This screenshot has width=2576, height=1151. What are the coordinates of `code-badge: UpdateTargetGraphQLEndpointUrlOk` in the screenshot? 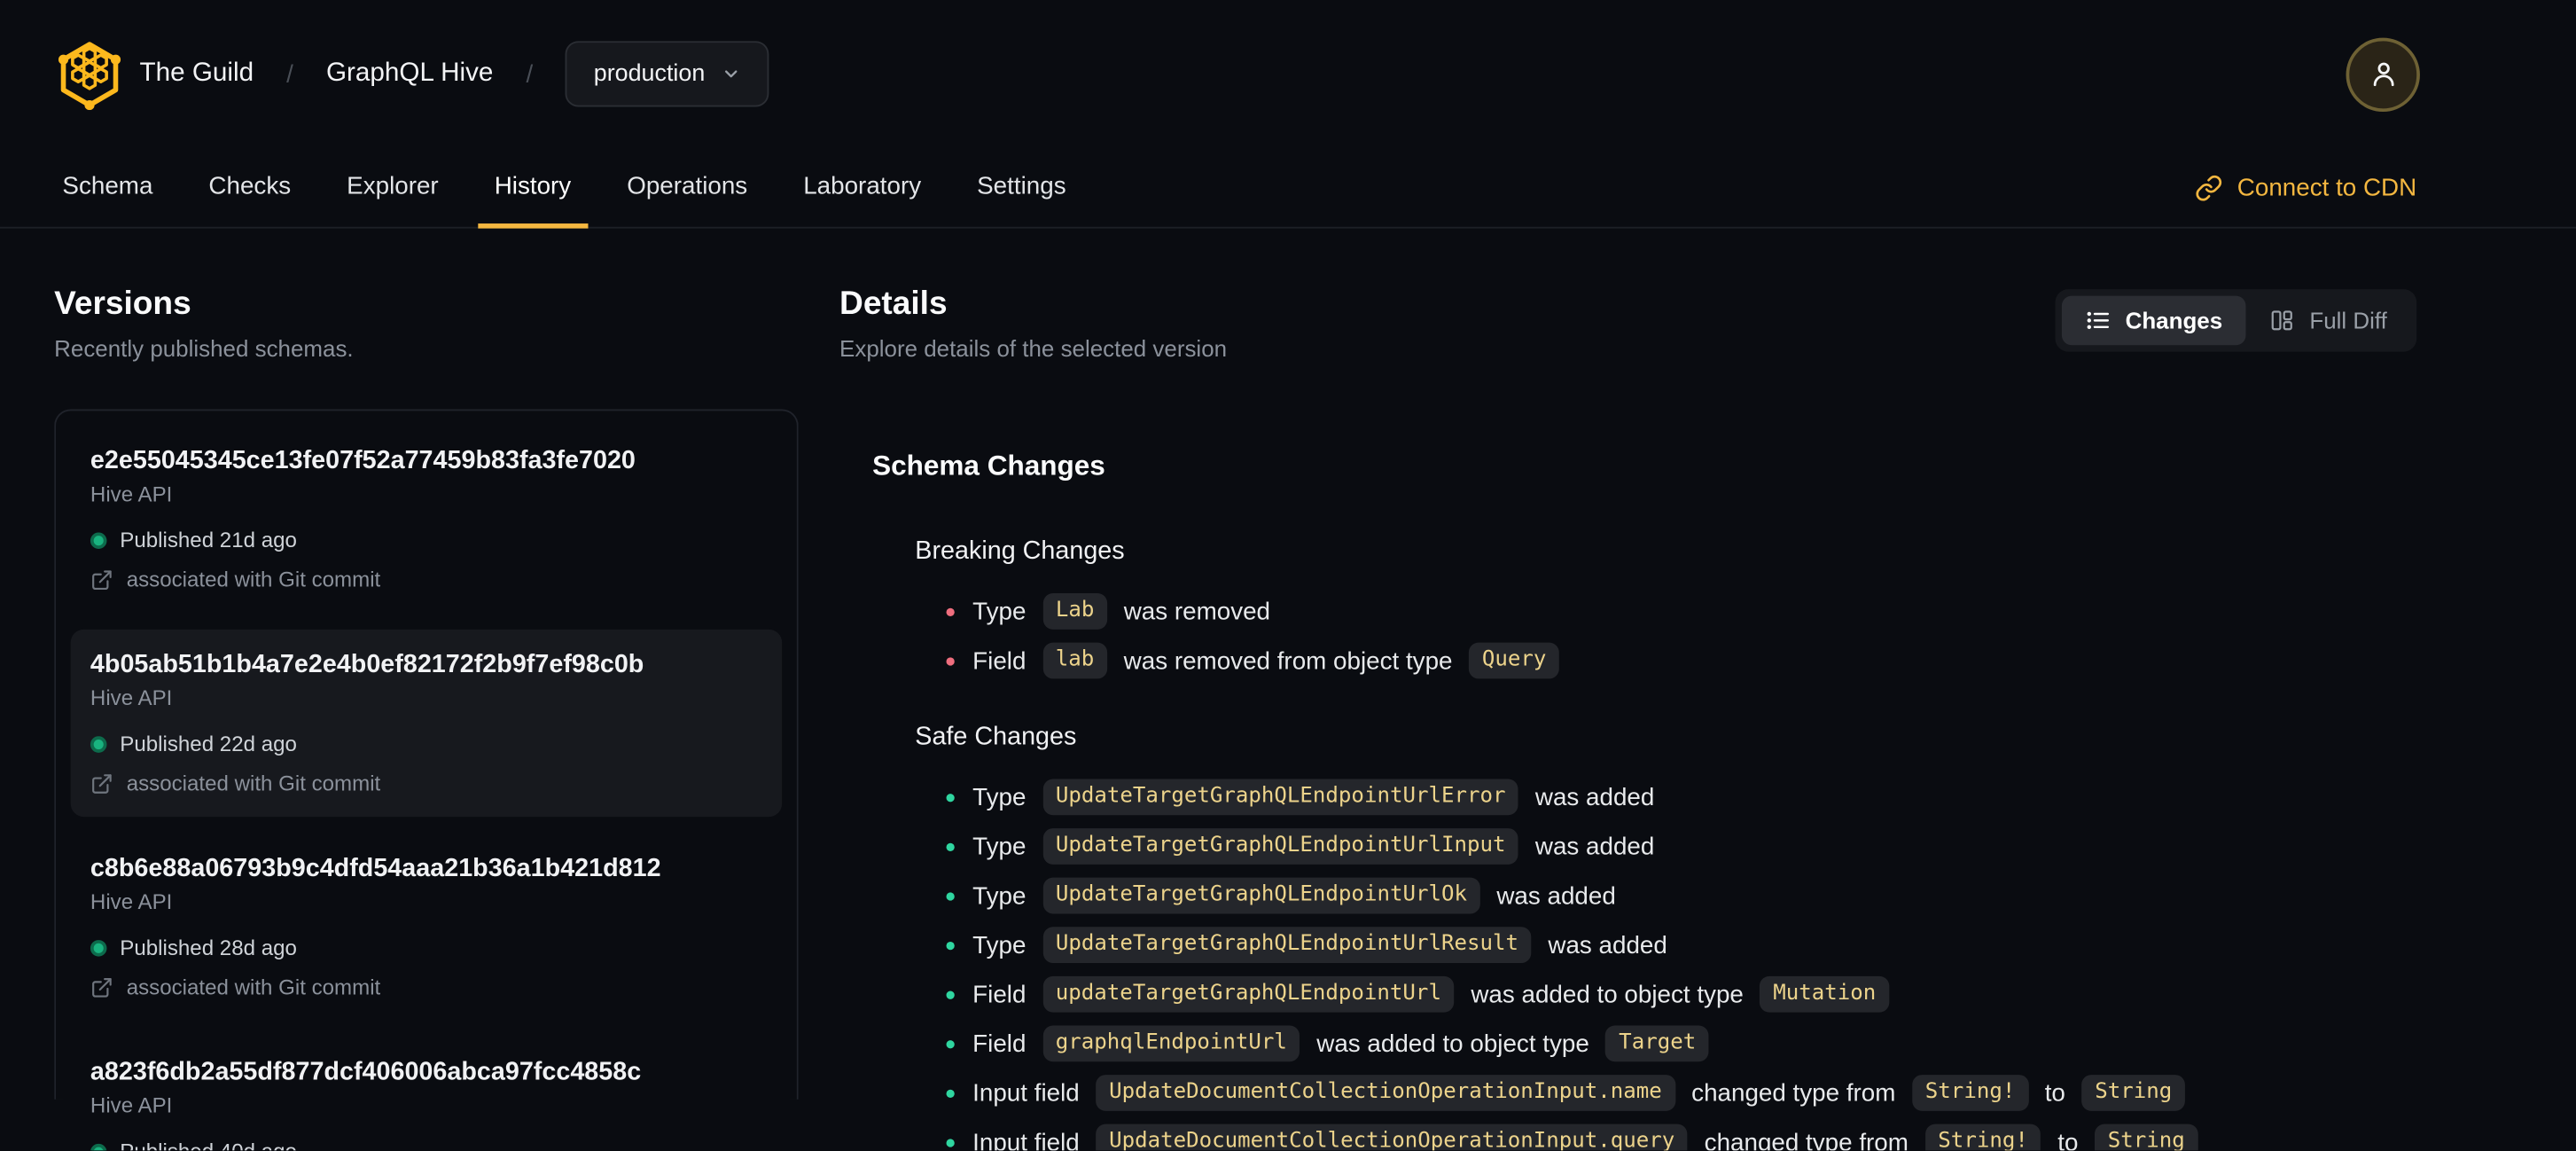 It's located at (1261, 895).